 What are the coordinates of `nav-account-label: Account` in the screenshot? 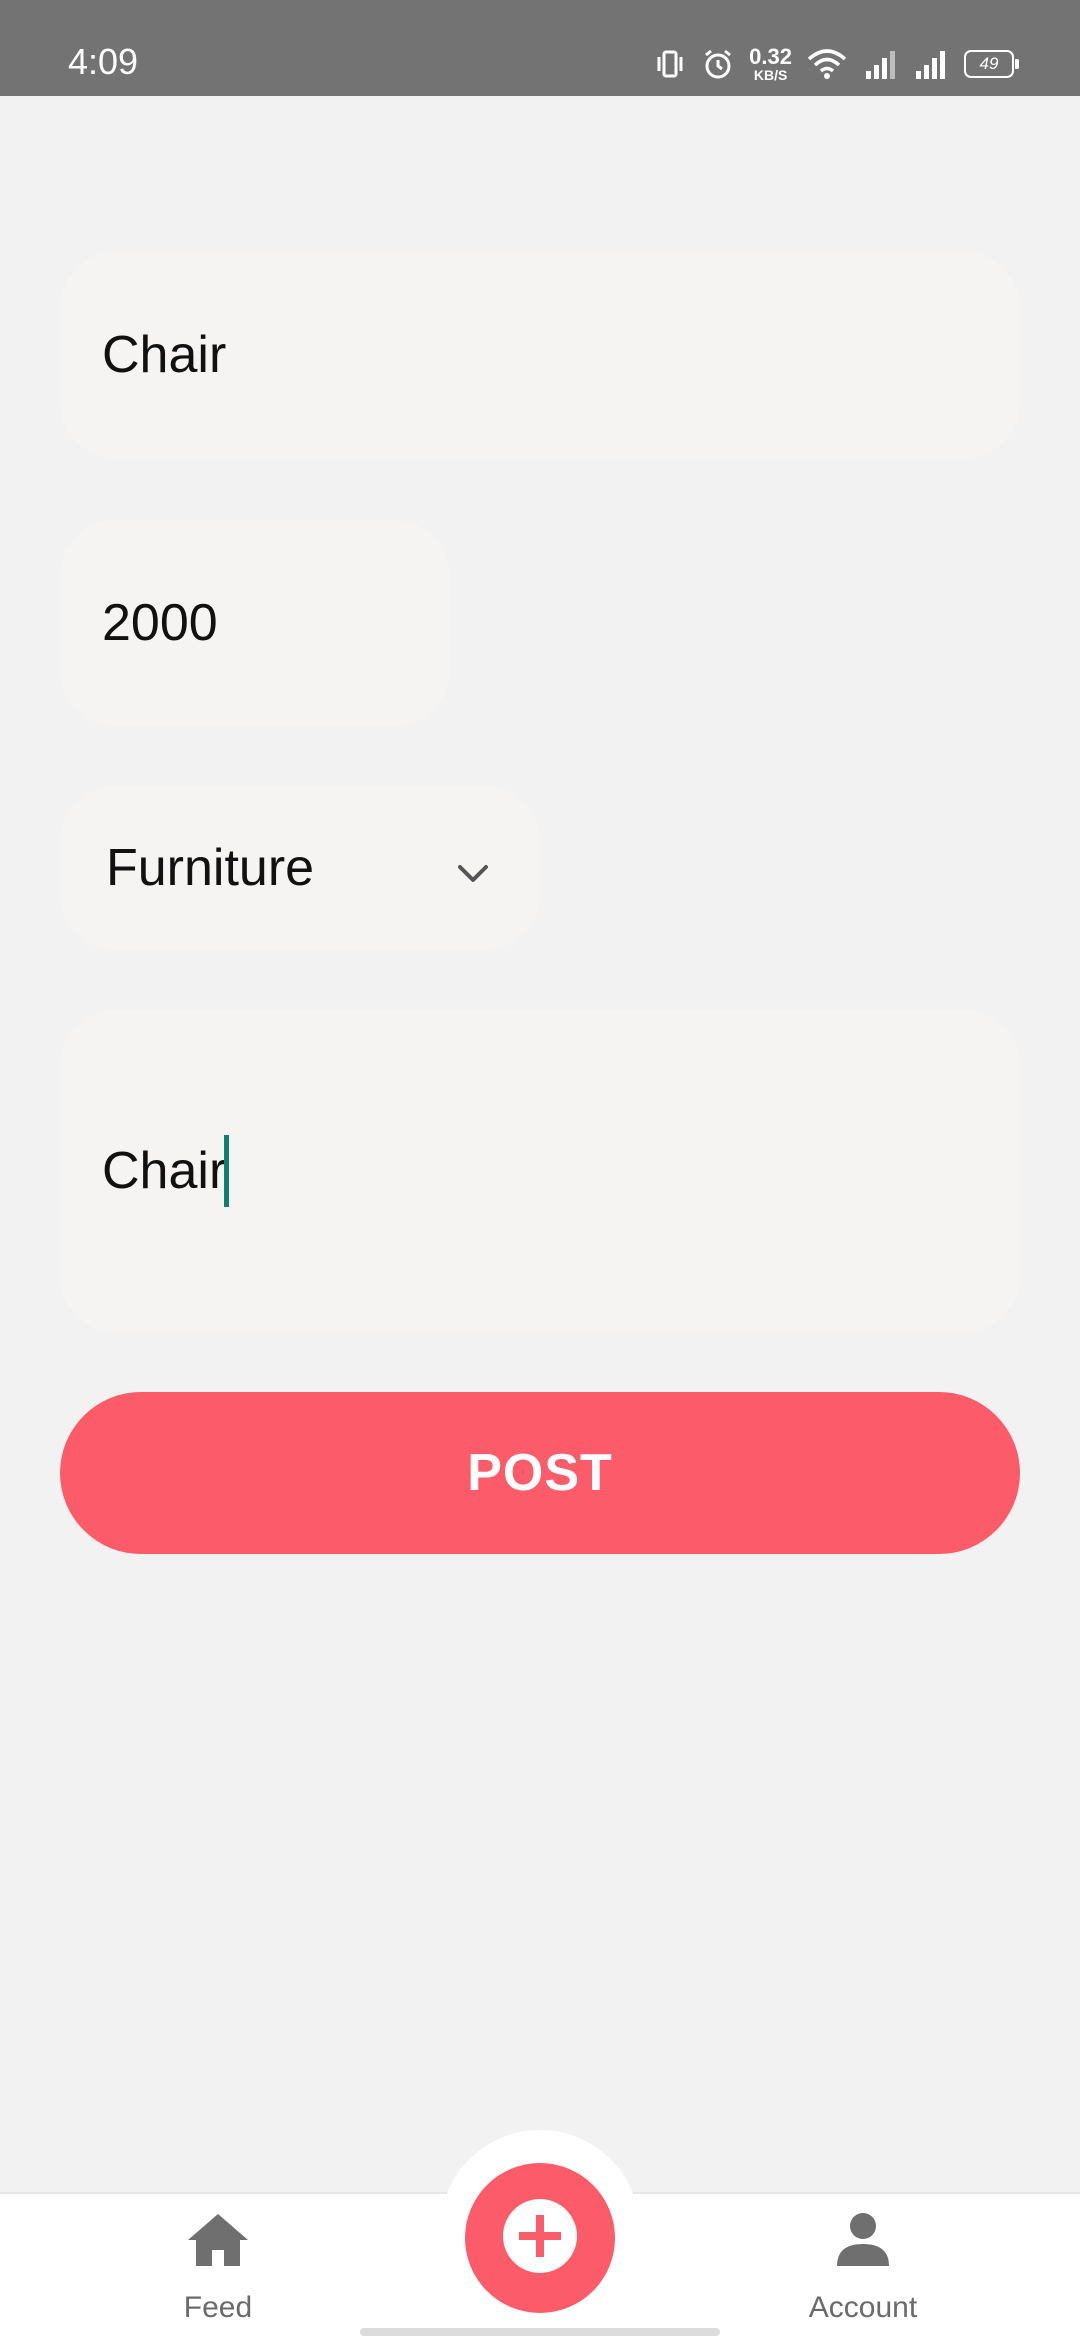 It's located at (863, 2307).